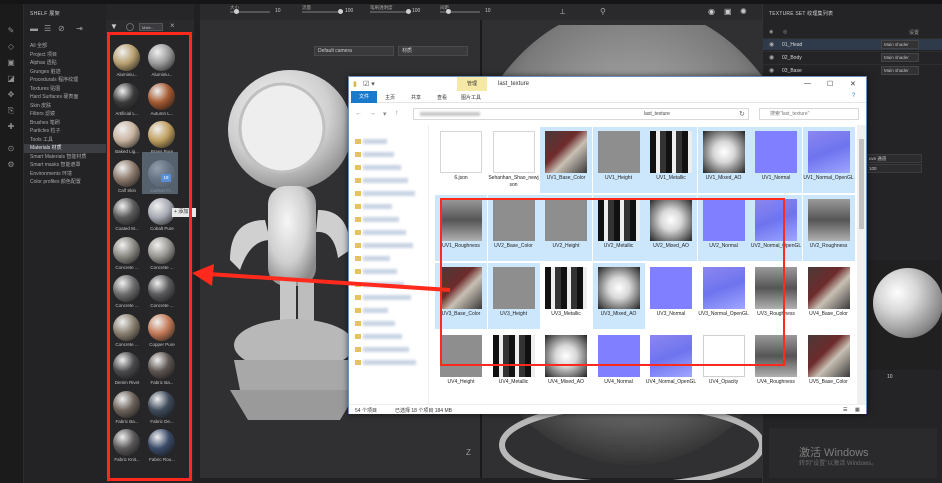  What do you see at coordinates (390, 12) in the screenshot?
I see `opacity-slider` at bounding box center [390, 12].